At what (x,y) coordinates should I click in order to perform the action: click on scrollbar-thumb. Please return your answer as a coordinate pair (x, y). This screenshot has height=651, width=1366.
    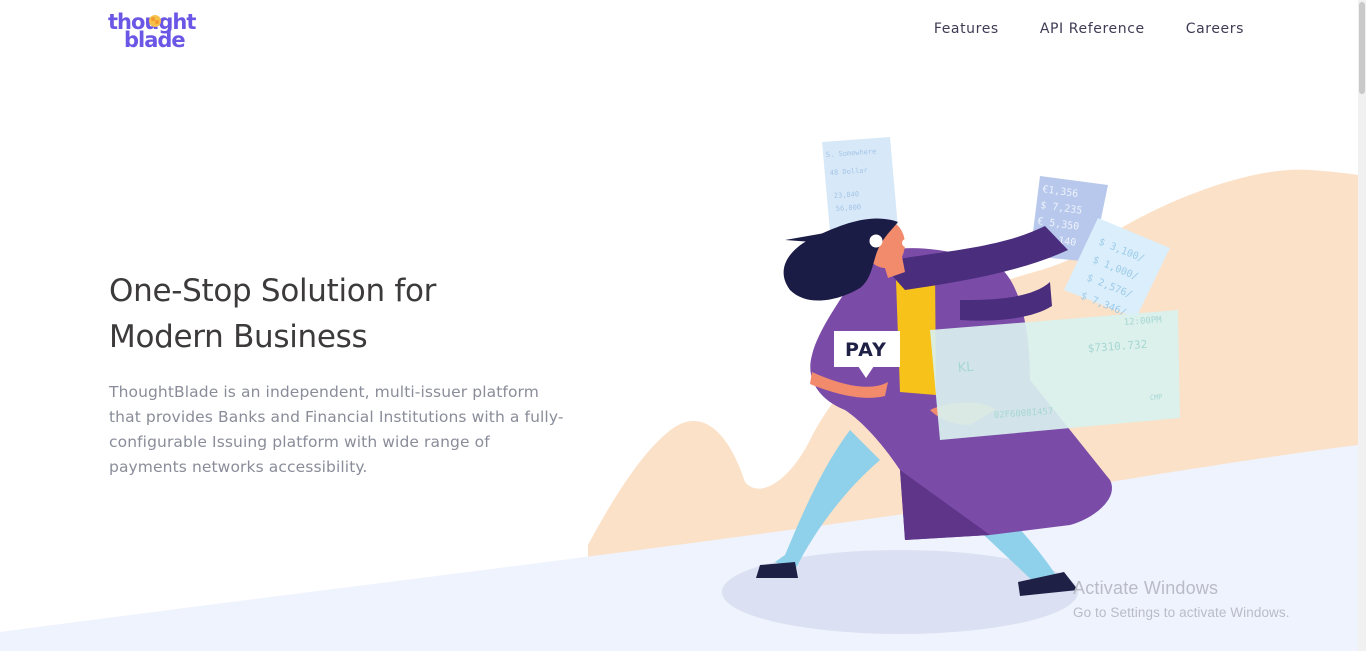
    Looking at the image, I should click on (1362, 48).